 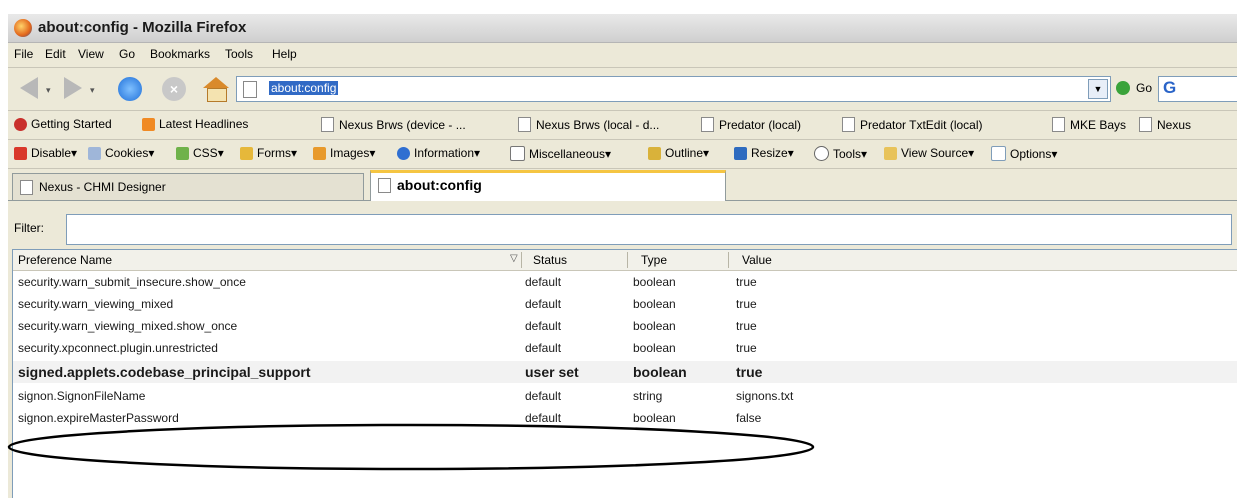 I want to click on clock-icon, so click(x=821, y=153).